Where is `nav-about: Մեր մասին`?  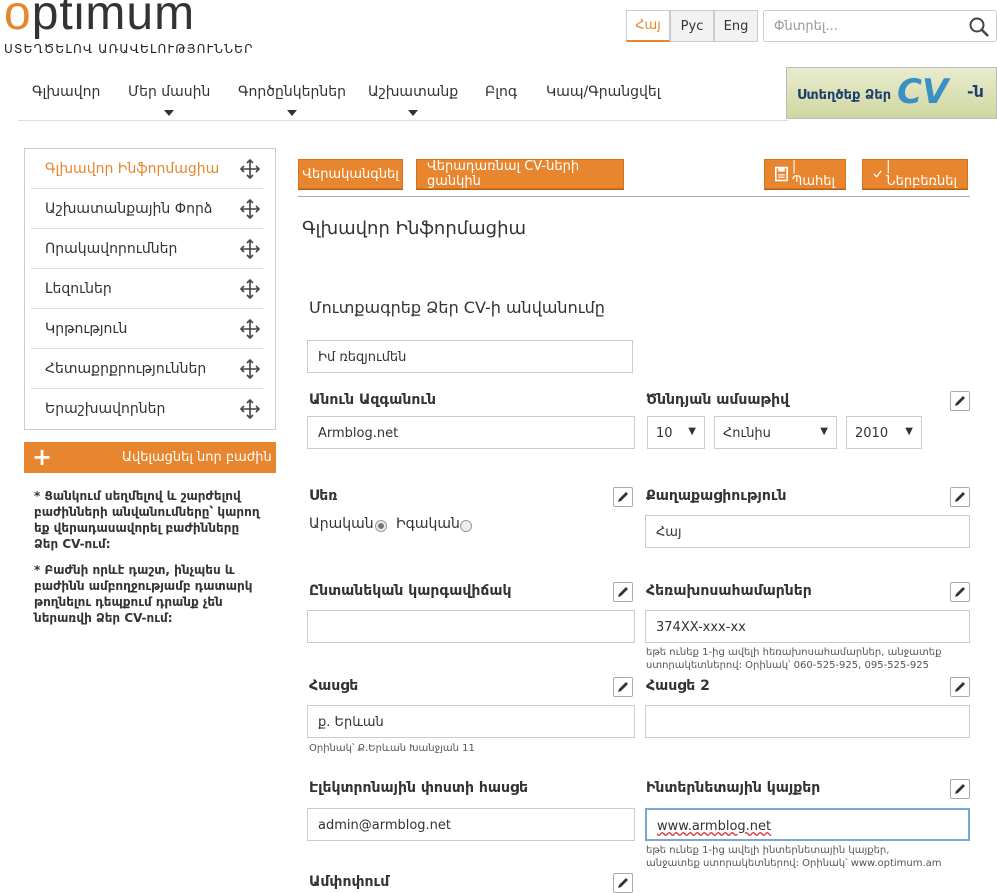
nav-about: Մեր մասին is located at coordinates (169, 100).